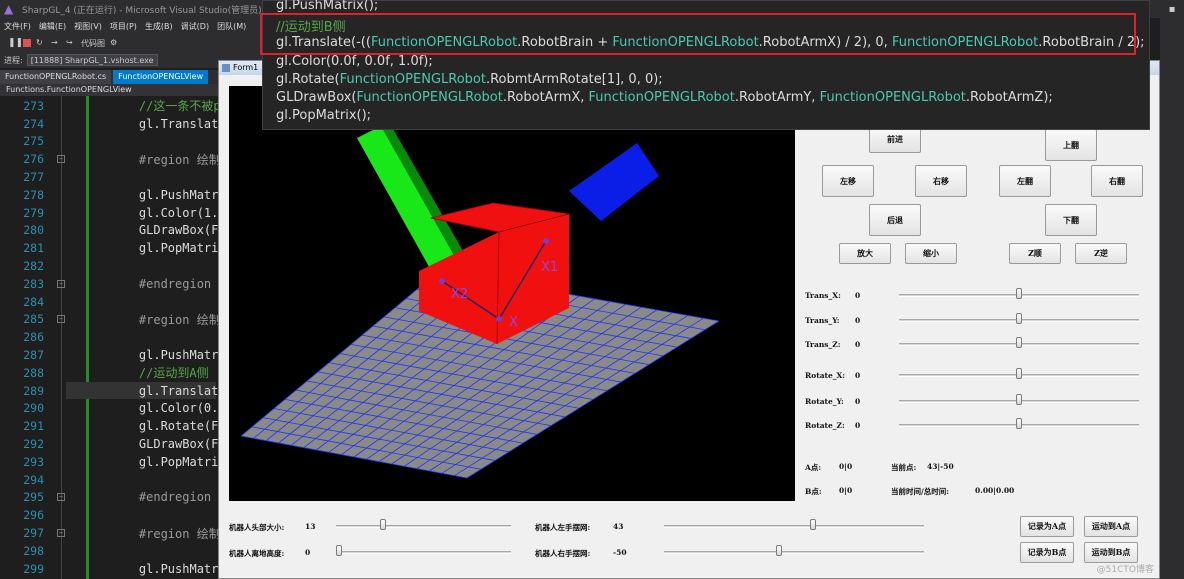  I want to click on popup-l5-a: GLDrawBox(, so click(316, 97).